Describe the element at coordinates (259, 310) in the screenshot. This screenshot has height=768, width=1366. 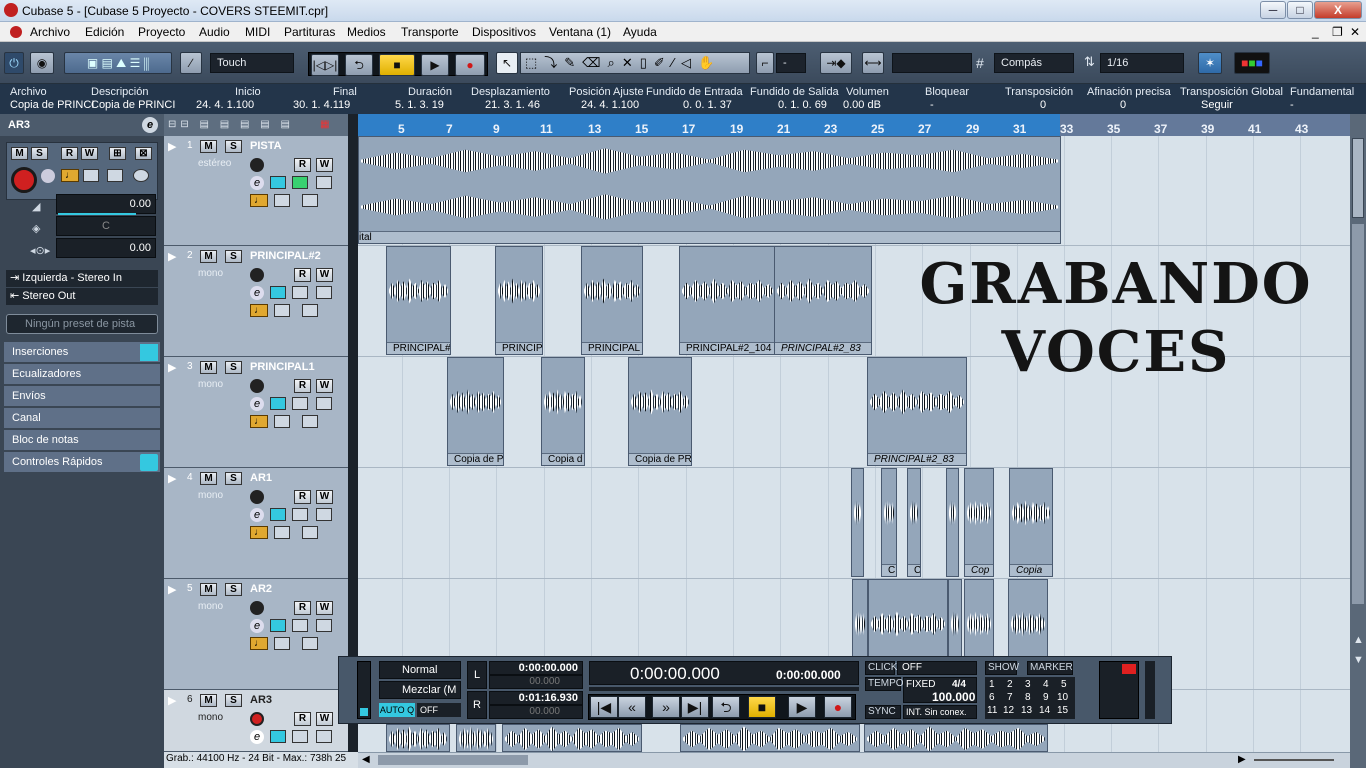
I see `timebase-icon: ♩` at that location.